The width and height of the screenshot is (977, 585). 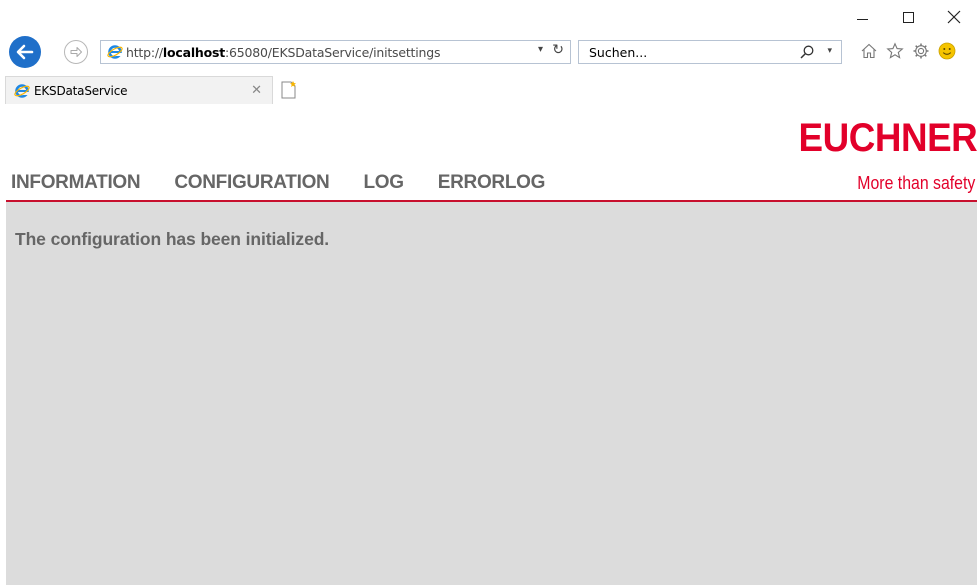 I want to click on new-tab-button, so click(x=289, y=90).